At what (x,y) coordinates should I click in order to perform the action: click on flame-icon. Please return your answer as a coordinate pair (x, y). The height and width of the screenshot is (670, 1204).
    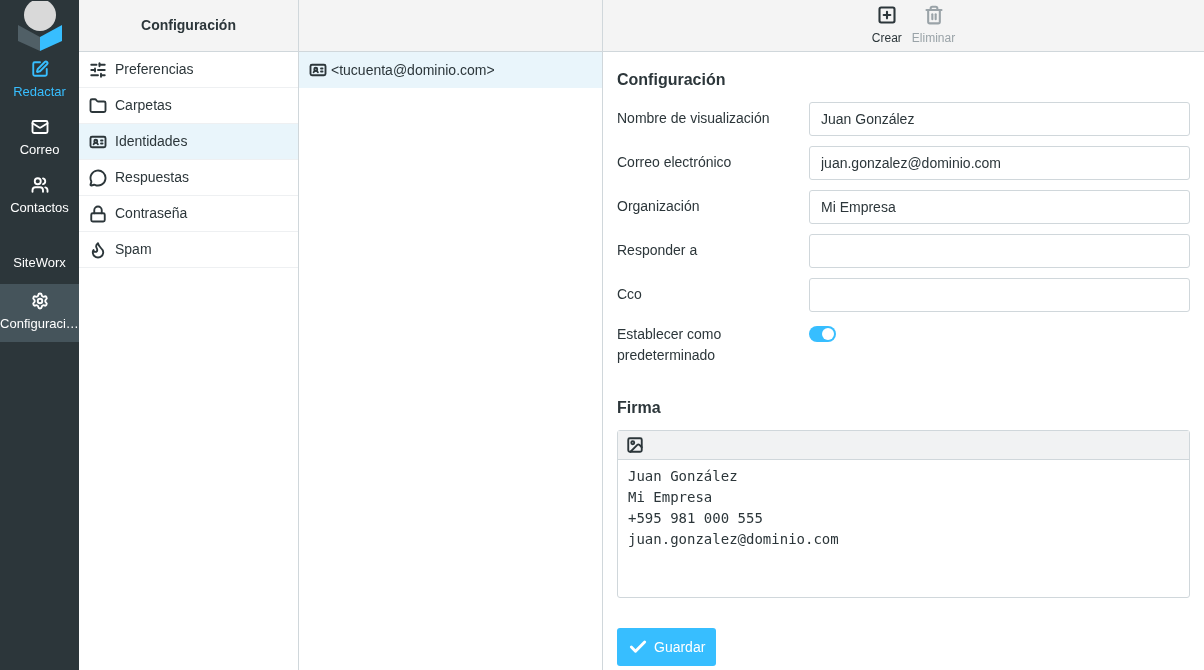
    Looking at the image, I should click on (98, 249).